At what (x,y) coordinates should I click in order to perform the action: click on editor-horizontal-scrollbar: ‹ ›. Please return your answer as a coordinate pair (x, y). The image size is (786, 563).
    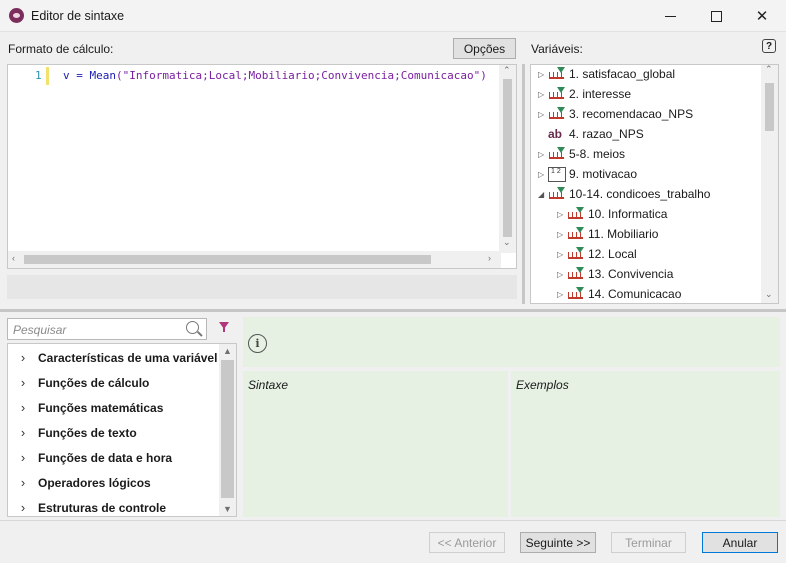
    Looking at the image, I should click on (254, 259).